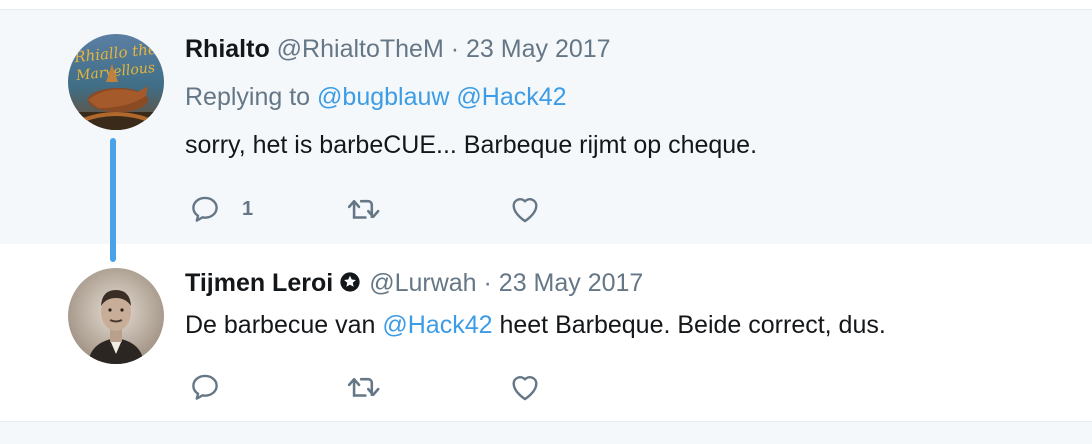 This screenshot has width=1092, height=444. Describe the element at coordinates (383, 97) in the screenshot. I see `mention-link: @bugblauw` at that location.